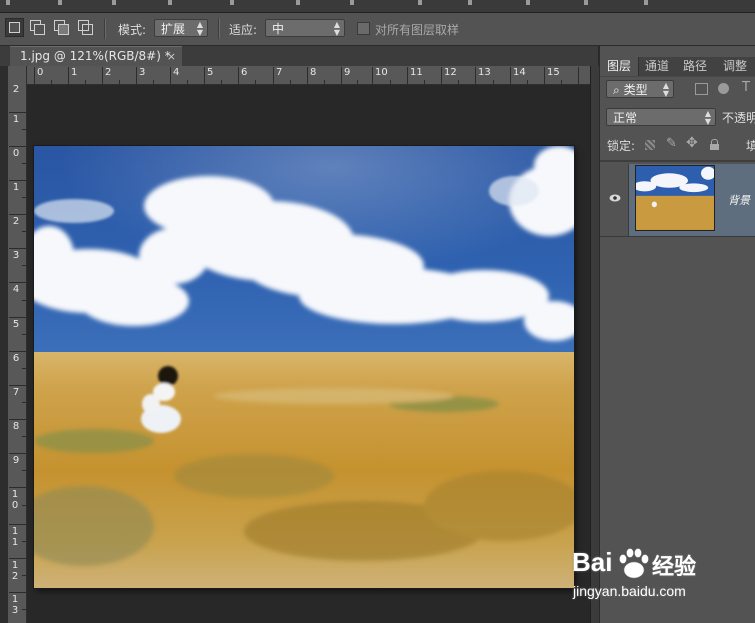  What do you see at coordinates (629, 591) in the screenshot?
I see `watermark-url: jingyan.baidu.com` at bounding box center [629, 591].